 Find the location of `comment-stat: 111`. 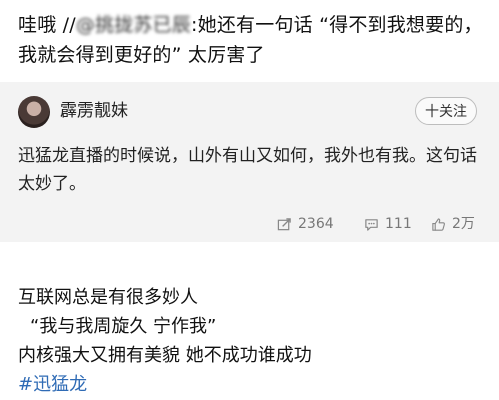

comment-stat: 111 is located at coordinates (388, 224).